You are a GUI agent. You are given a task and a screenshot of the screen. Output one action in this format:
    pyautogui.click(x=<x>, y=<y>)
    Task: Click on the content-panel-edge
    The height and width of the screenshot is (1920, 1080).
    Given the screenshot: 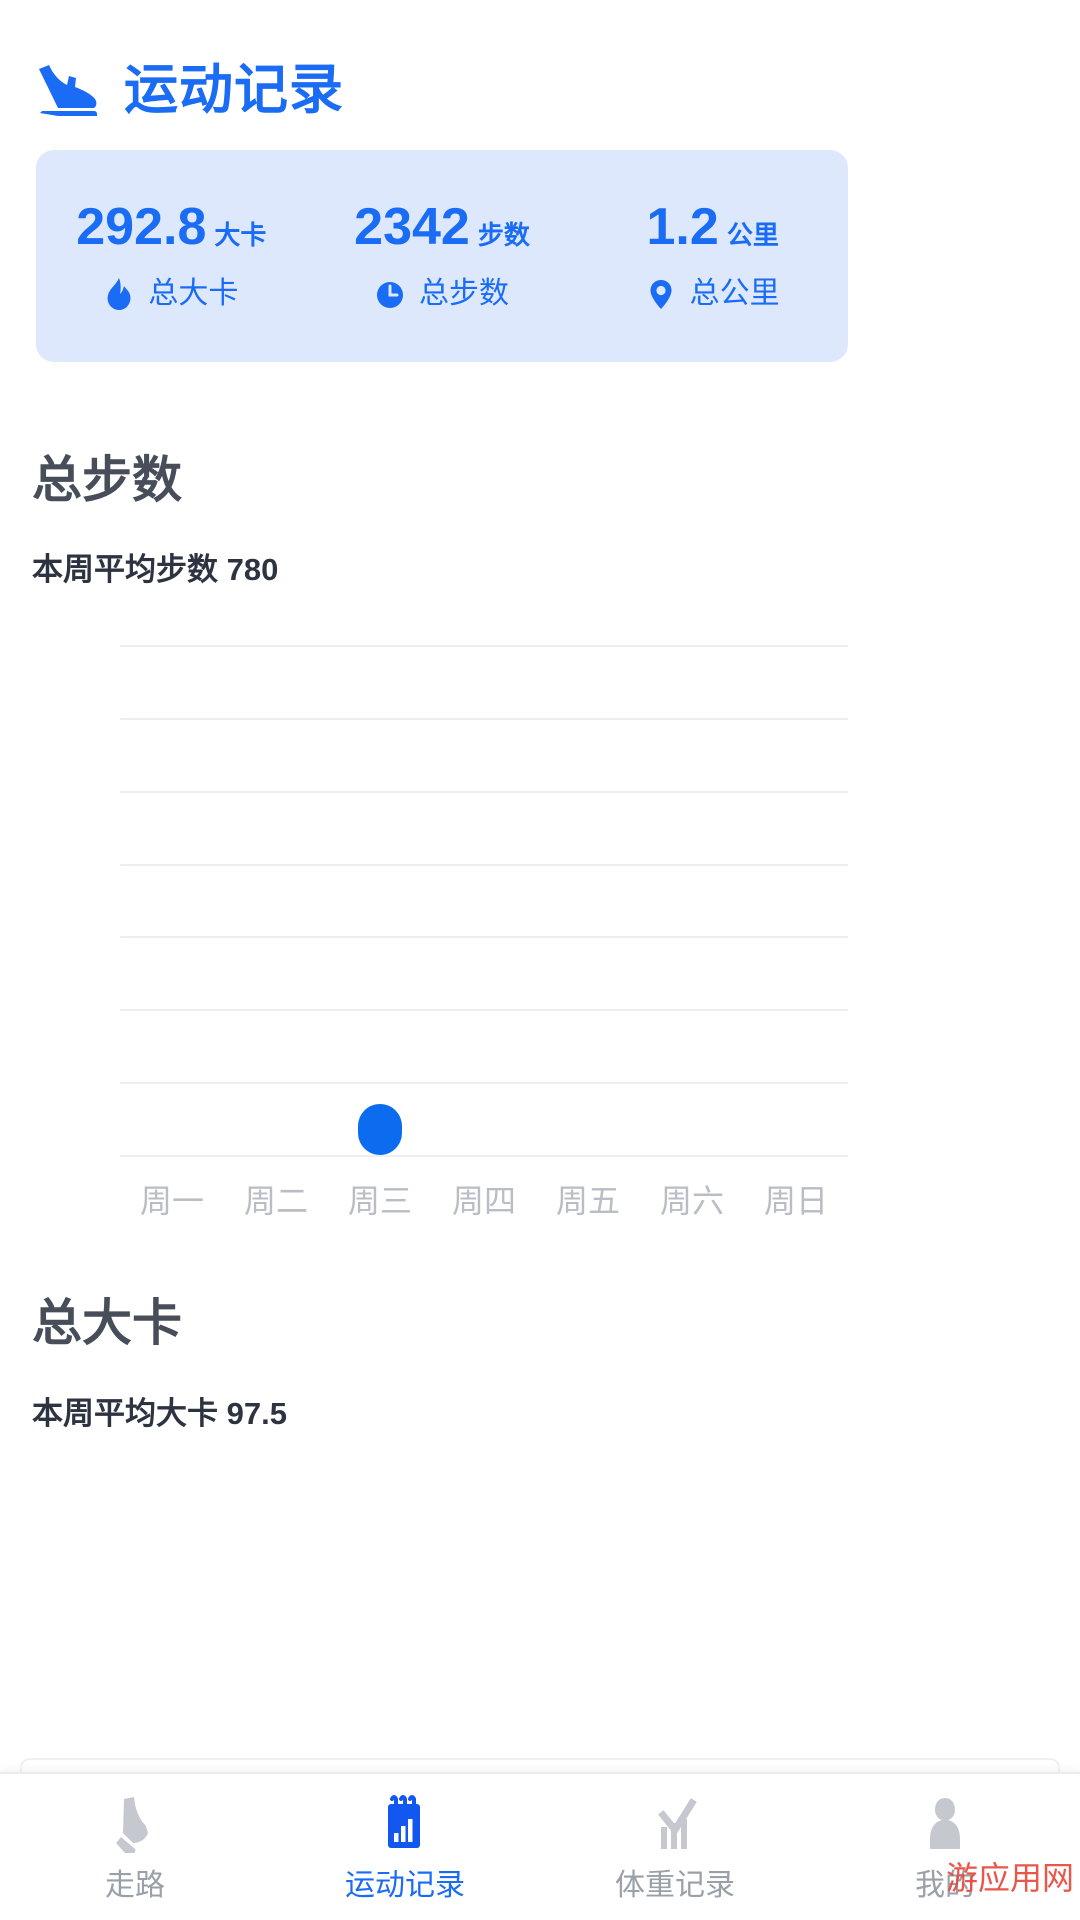 What is the action you would take?
    pyautogui.click(x=540, y=1765)
    